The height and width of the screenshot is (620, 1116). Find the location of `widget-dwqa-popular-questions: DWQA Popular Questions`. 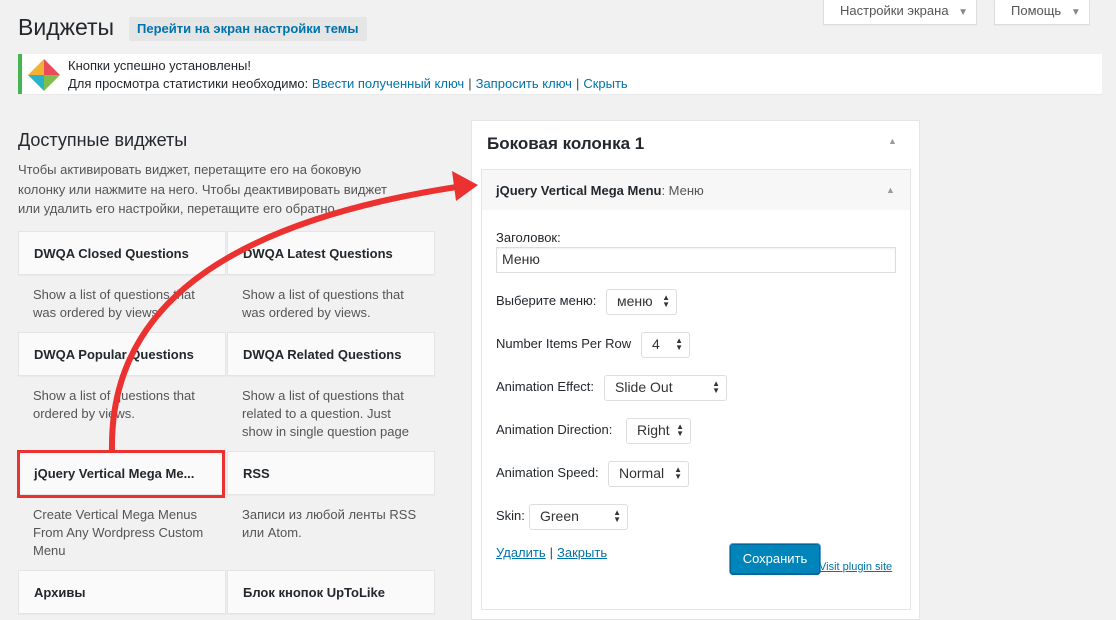

widget-dwqa-popular-questions: DWQA Popular Questions is located at coordinates (122, 354).